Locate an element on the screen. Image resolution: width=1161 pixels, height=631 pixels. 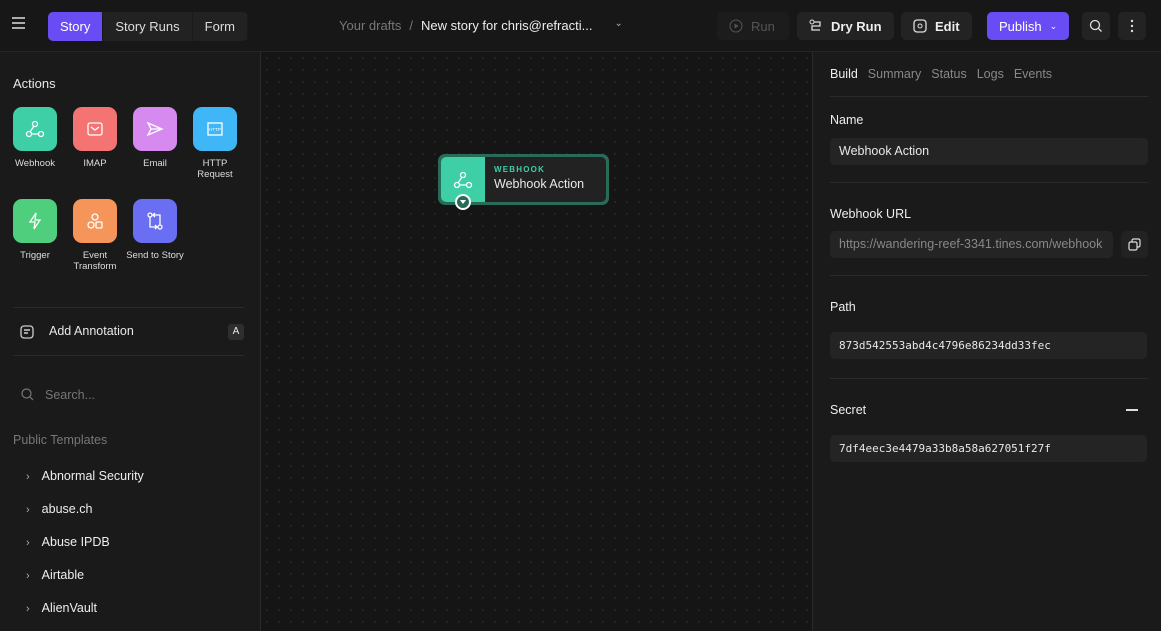
shortcut-badge: A is located at coordinates (236, 332).